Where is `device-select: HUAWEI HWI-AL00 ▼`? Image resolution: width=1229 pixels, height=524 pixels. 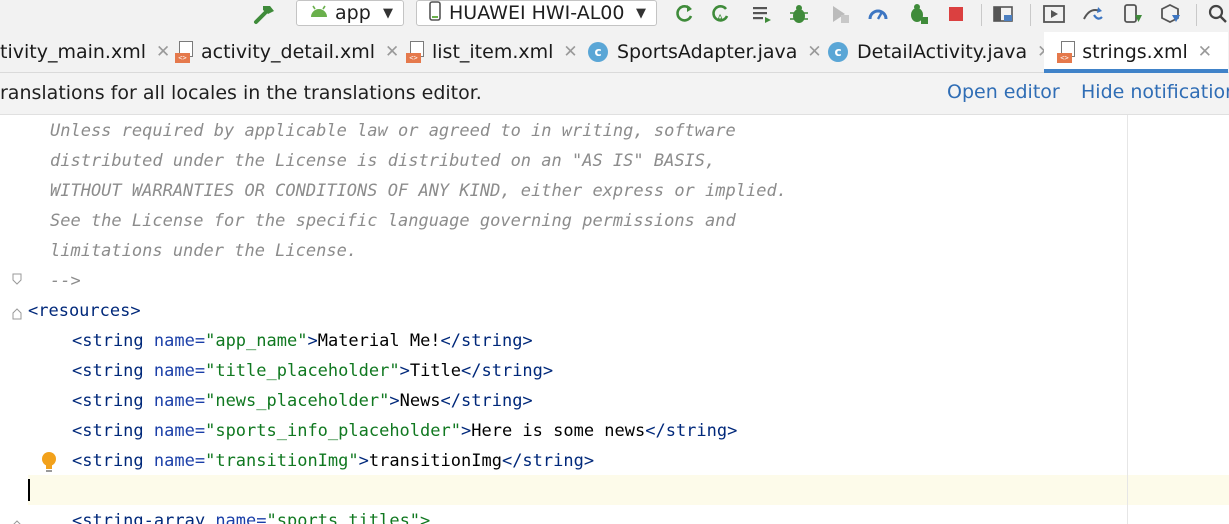
device-select: HUAWEI HWI-AL00 ▼ is located at coordinates (536, 13).